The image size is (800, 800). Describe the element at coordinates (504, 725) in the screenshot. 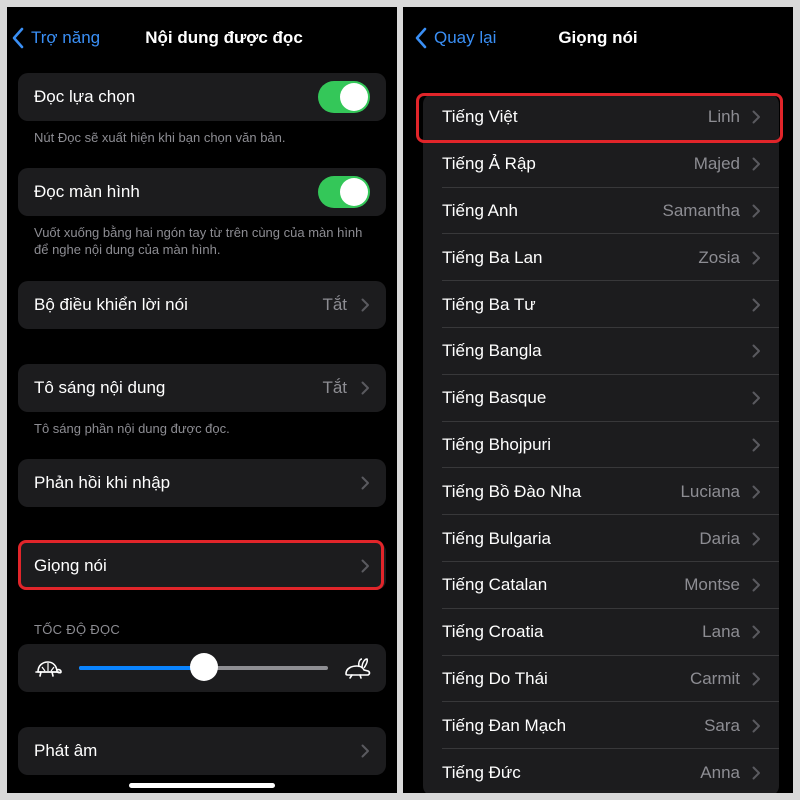

I see `language-name: Tiếng Đan Mạch` at that location.